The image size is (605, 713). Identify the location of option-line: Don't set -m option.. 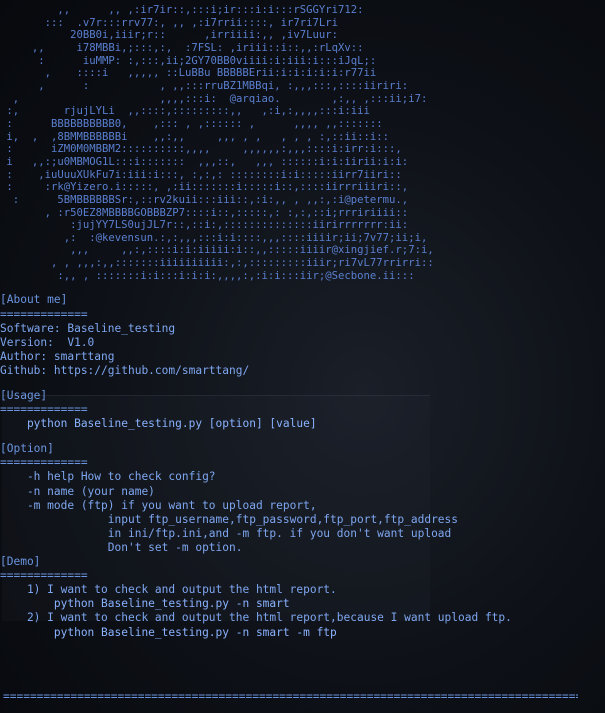
(121, 547).